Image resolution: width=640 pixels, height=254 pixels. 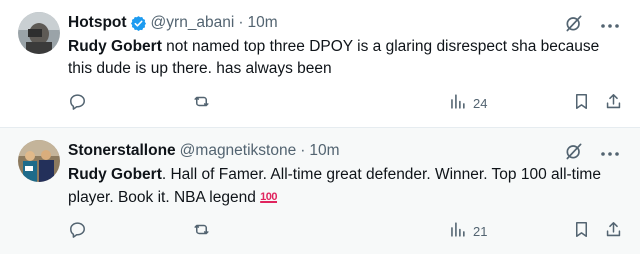 What do you see at coordinates (122, 151) in the screenshot?
I see `display-name: Stonerstallone` at bounding box center [122, 151].